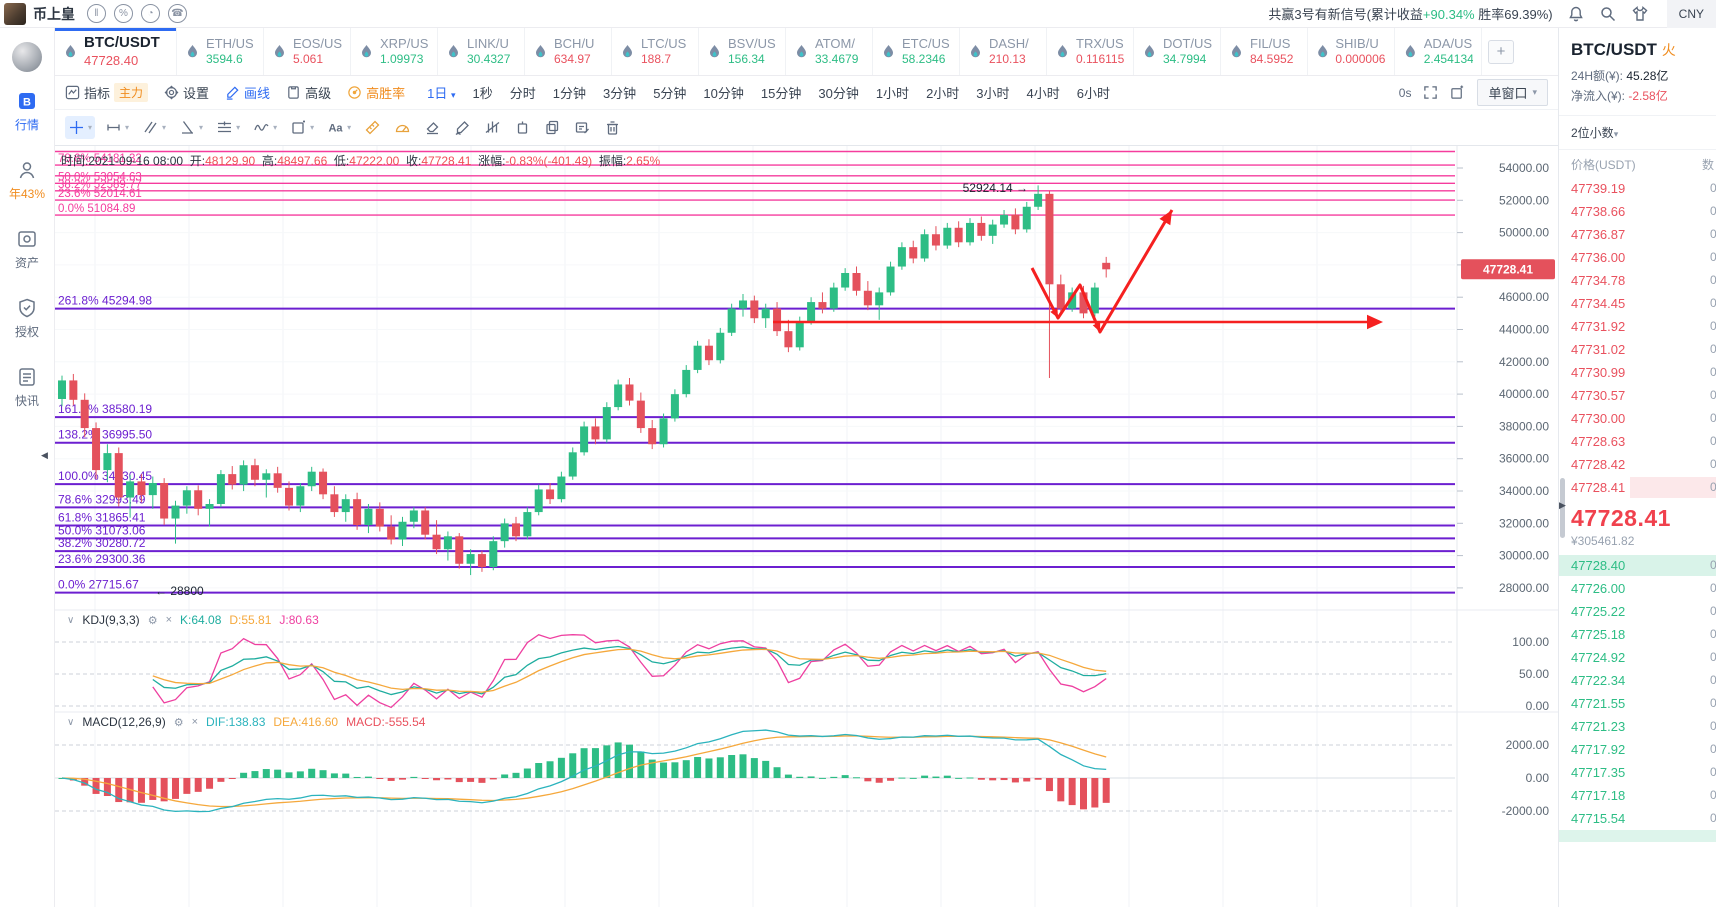  Describe the element at coordinates (1576, 14) in the screenshot. I see `bell-icon` at that location.